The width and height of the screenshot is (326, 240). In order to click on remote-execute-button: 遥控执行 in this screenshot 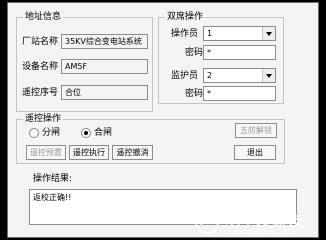, I will do `click(89, 152)`.